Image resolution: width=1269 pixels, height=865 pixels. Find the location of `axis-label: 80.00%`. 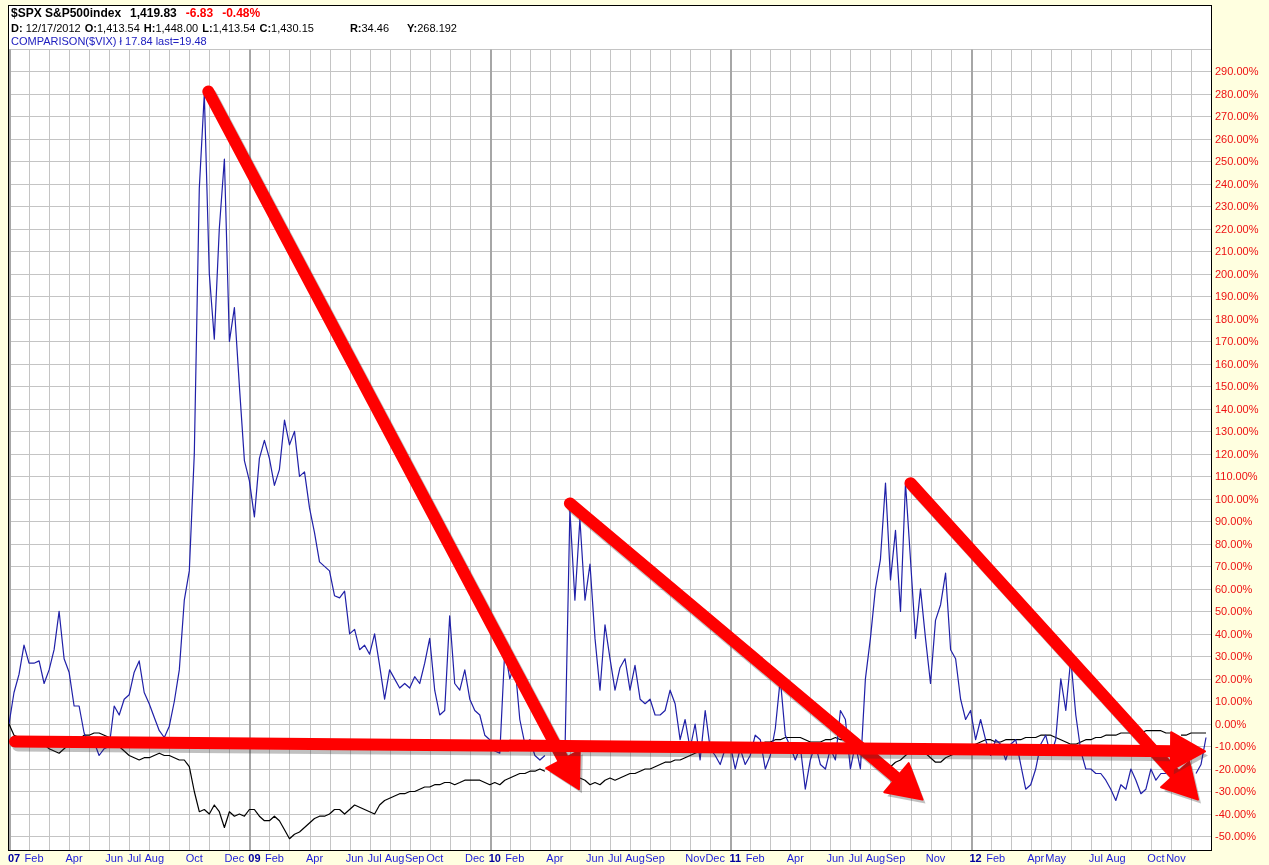

axis-label: 80.00% is located at coordinates (1234, 544).